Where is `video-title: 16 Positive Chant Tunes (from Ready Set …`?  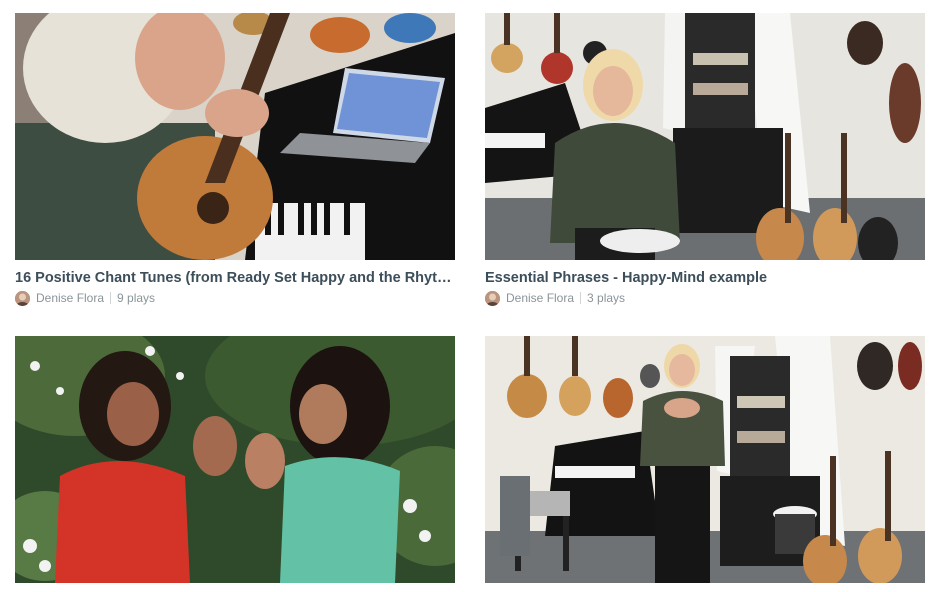
video-title: 16 Positive Chant Tunes (from Ready Set … is located at coordinates (235, 278).